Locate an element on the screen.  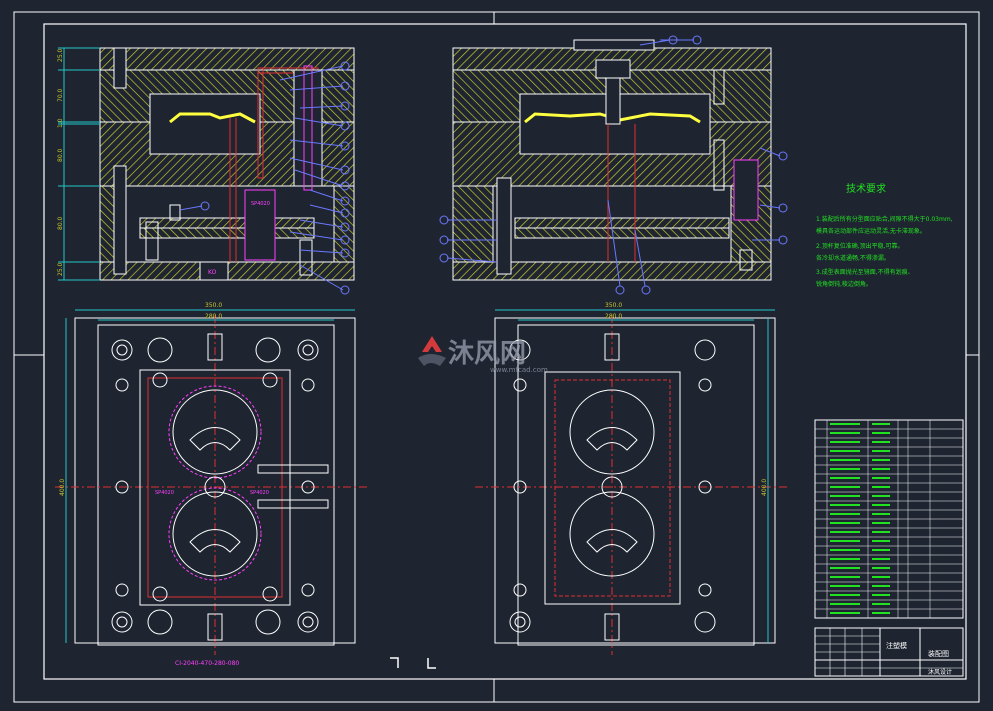
dim-height-left: 400.0 is located at coordinates (62, 487).